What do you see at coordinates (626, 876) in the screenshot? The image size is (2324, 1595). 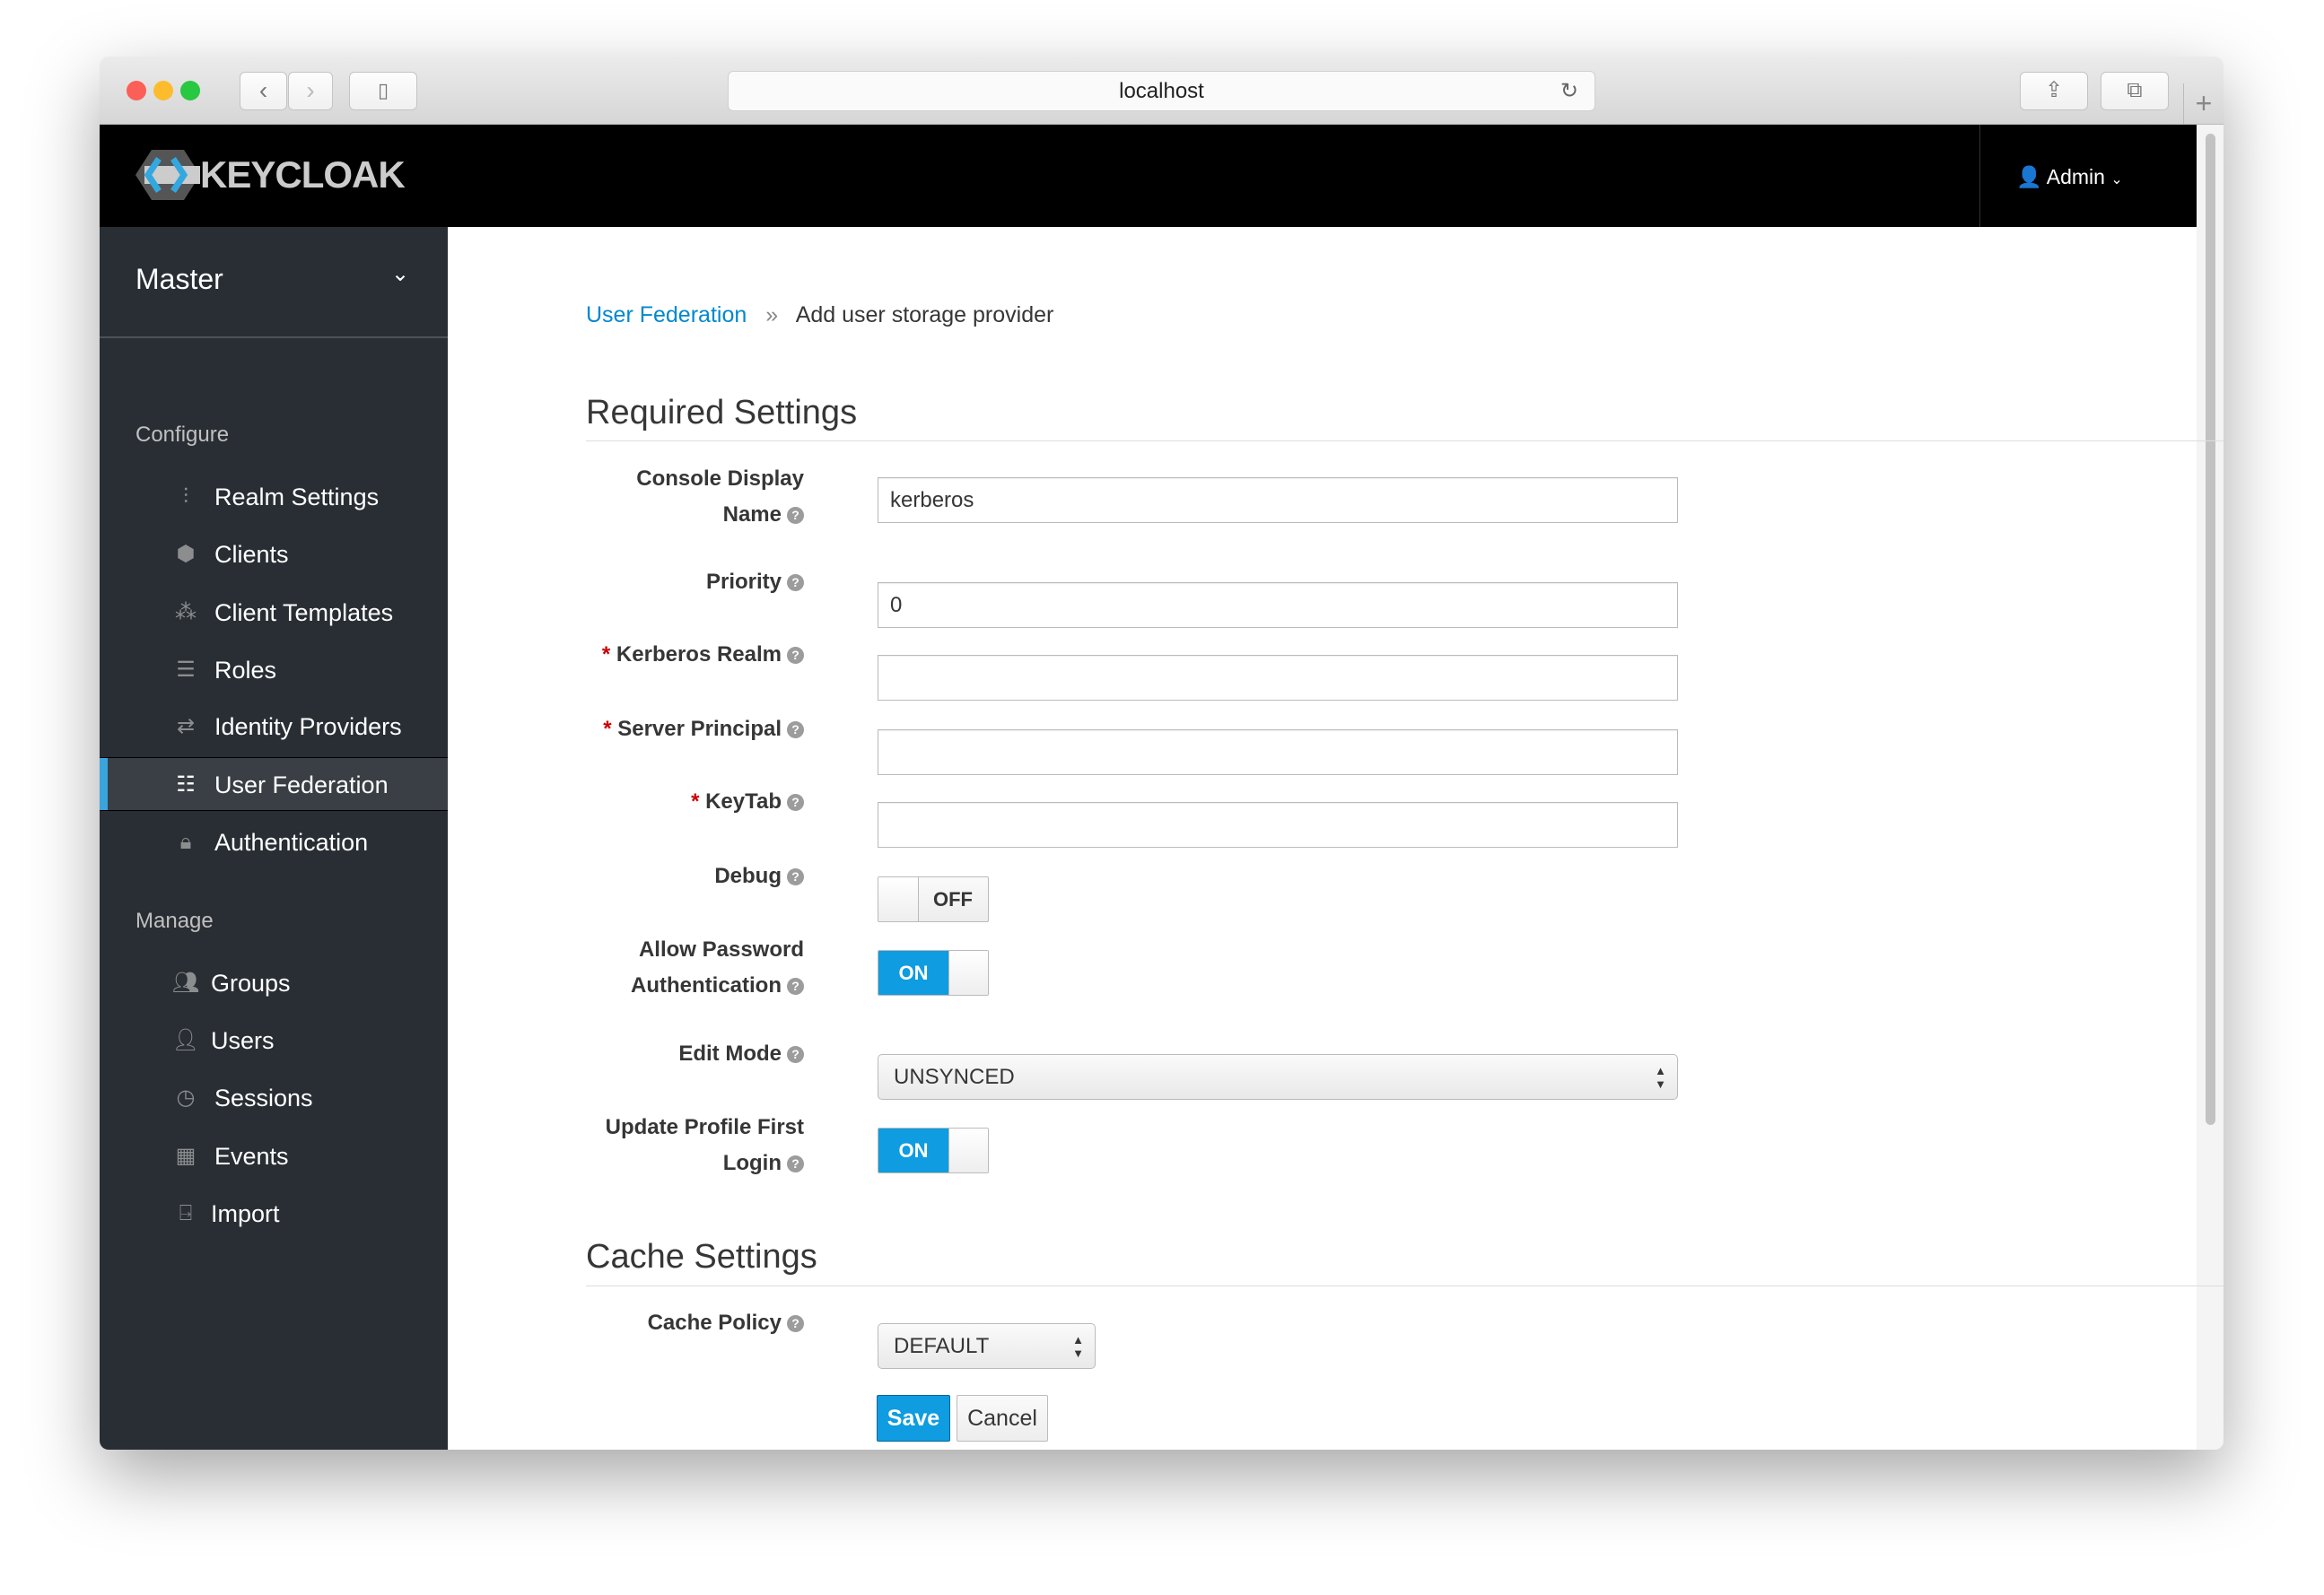 I see `debug-label: Debug?` at bounding box center [626, 876].